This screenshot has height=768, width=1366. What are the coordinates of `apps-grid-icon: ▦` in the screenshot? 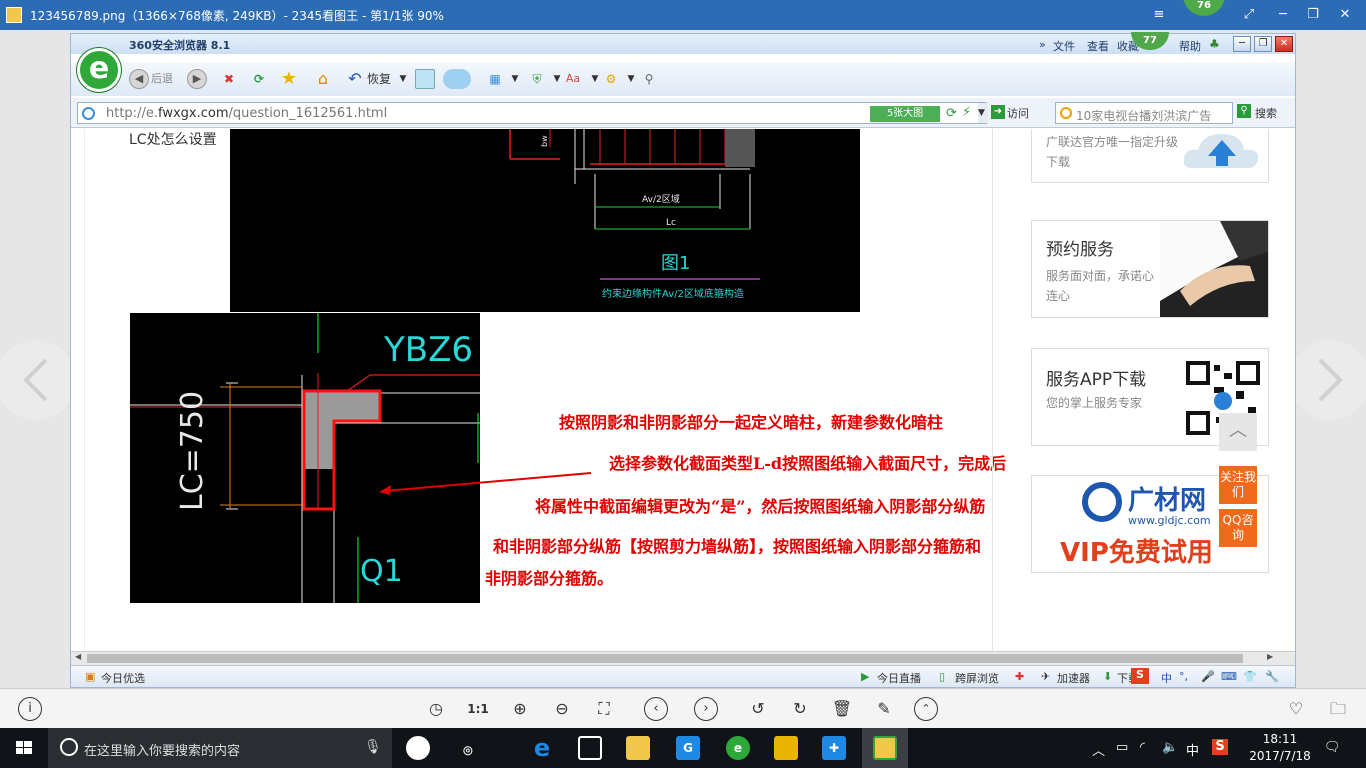 It's located at (495, 79).